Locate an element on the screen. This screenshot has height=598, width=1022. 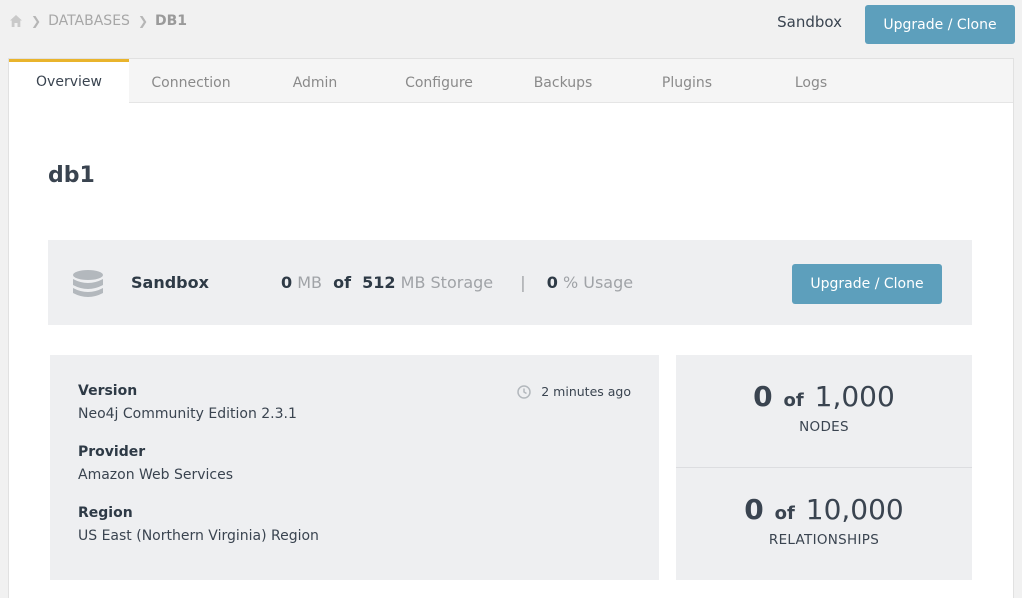
version-label: Version is located at coordinates (108, 391).